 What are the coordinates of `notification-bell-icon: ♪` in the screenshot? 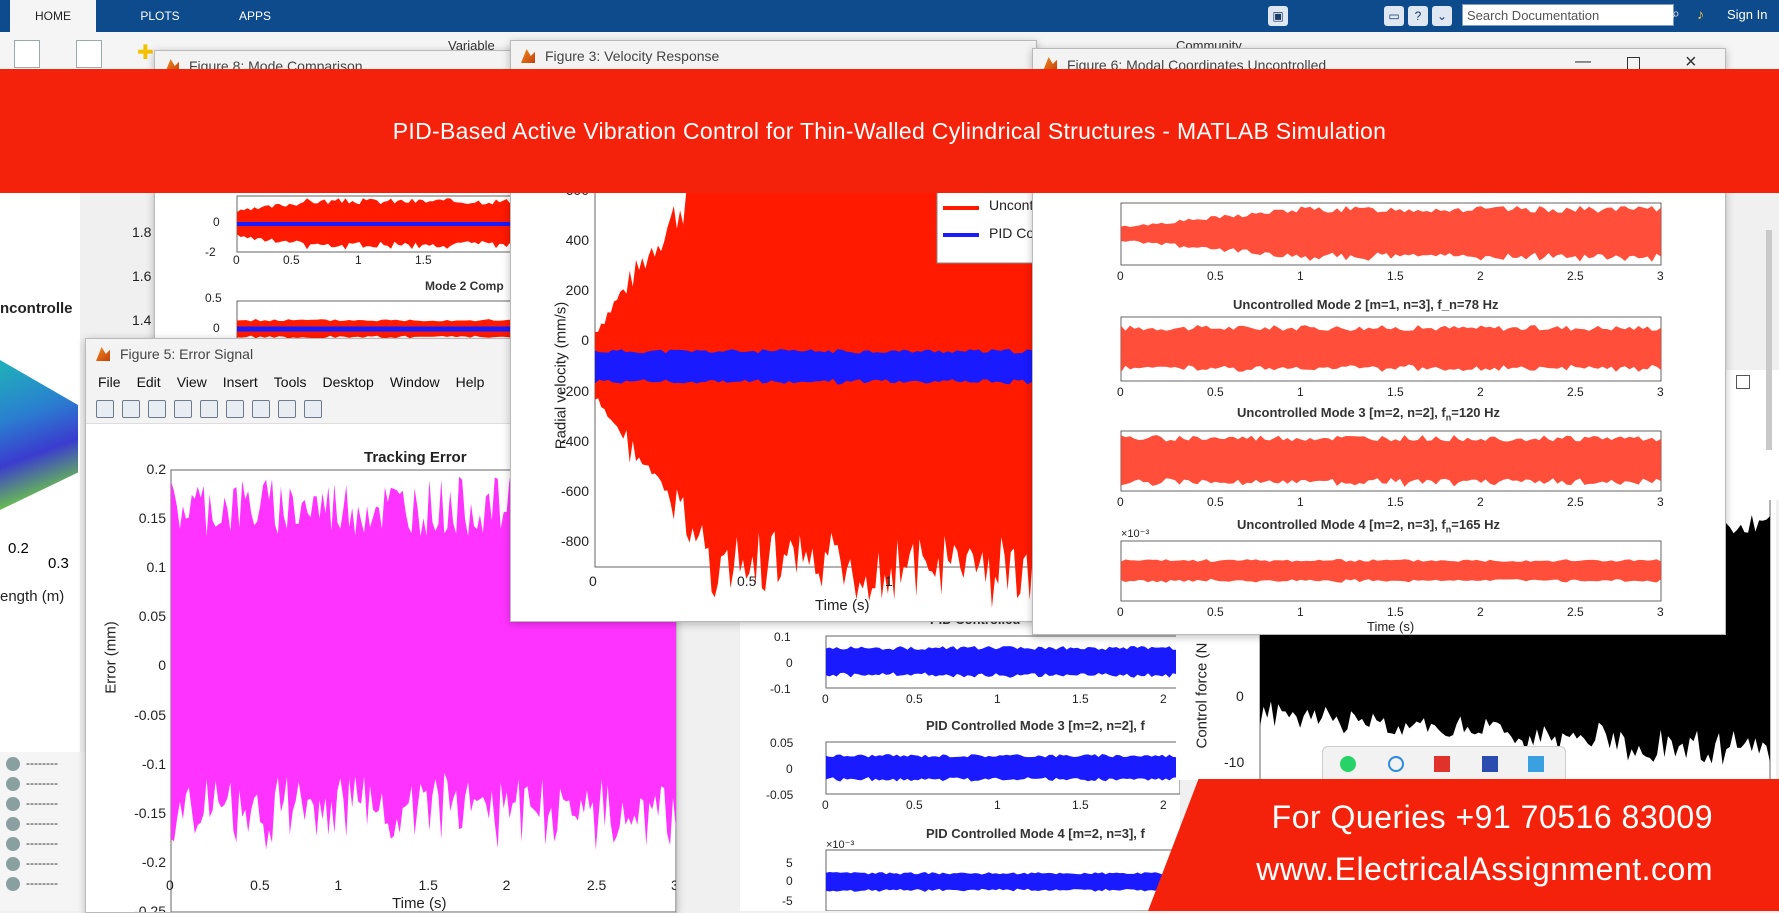 It's located at (1705, 14).